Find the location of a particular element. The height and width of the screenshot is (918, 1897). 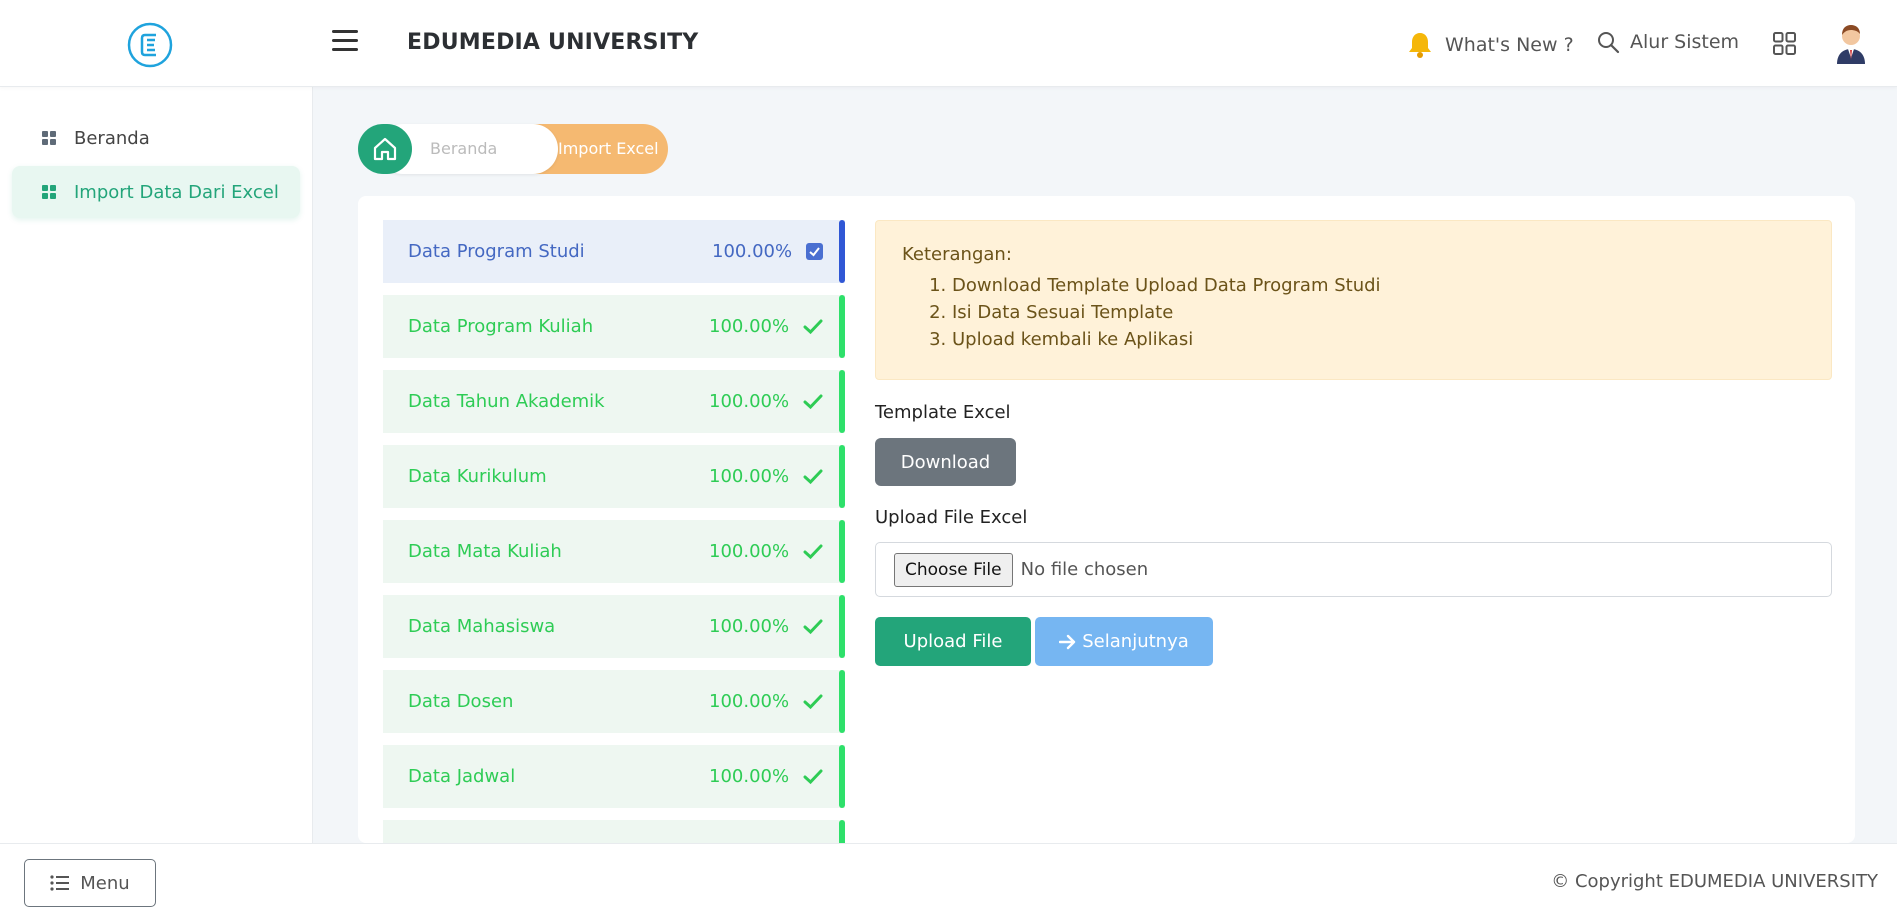

apps-grid-icon is located at coordinates (1784, 43).